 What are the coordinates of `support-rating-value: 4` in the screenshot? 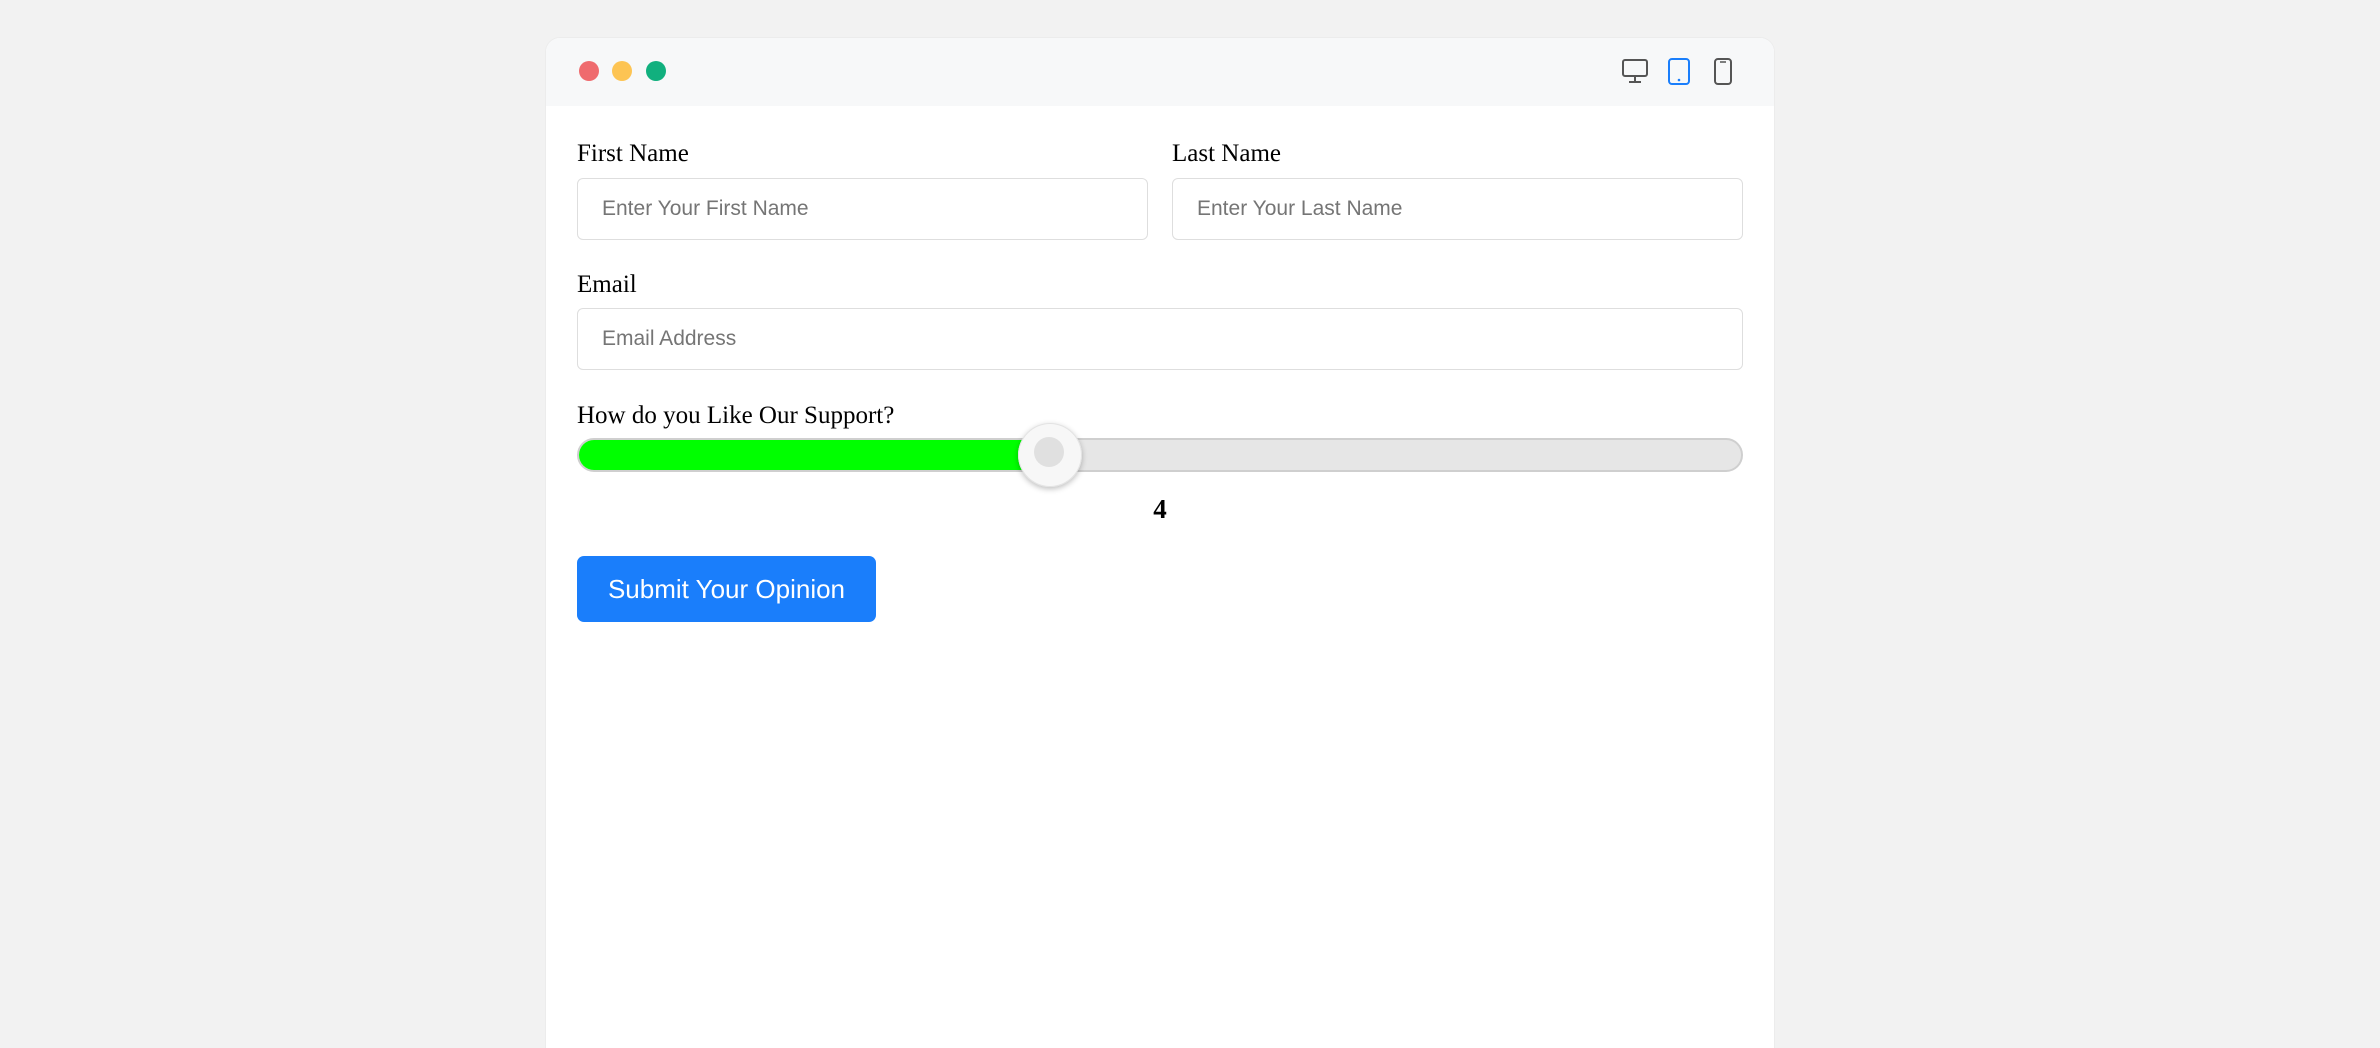 It's located at (1160, 509).